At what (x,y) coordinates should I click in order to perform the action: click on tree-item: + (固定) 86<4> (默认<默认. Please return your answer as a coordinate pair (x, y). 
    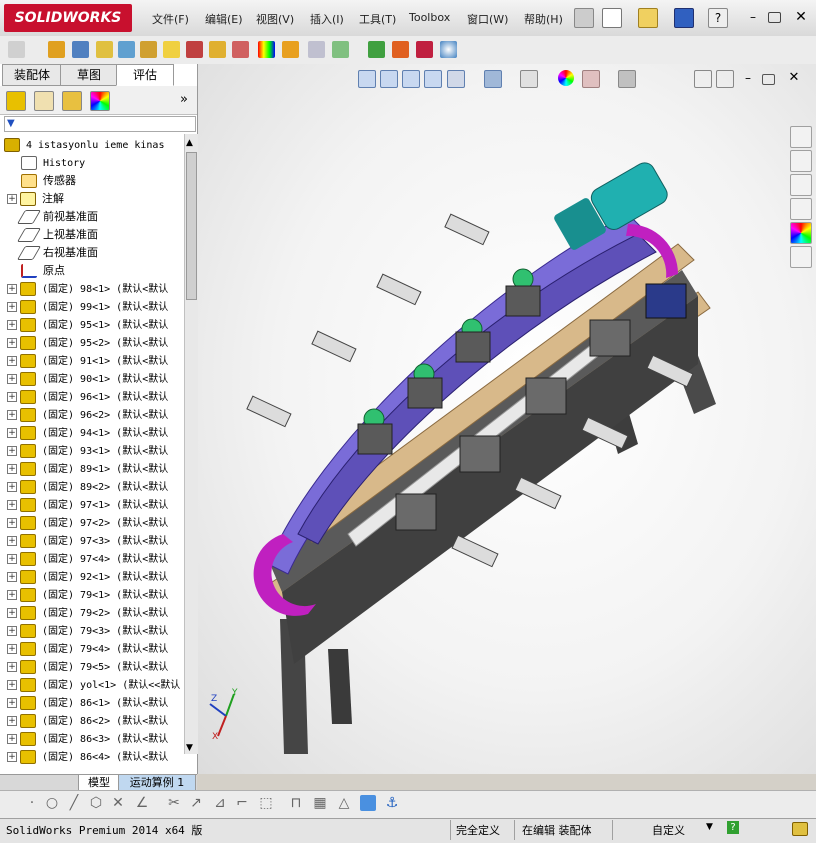
    Looking at the image, I should click on (92, 757).